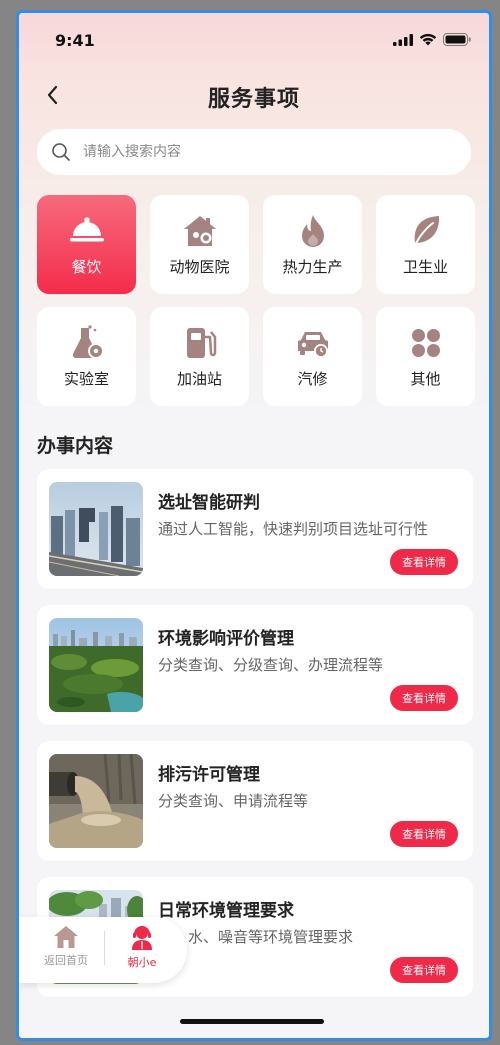 The height and width of the screenshot is (1045, 500). What do you see at coordinates (199, 231) in the screenshot?
I see `animal-hospital-icon` at bounding box center [199, 231].